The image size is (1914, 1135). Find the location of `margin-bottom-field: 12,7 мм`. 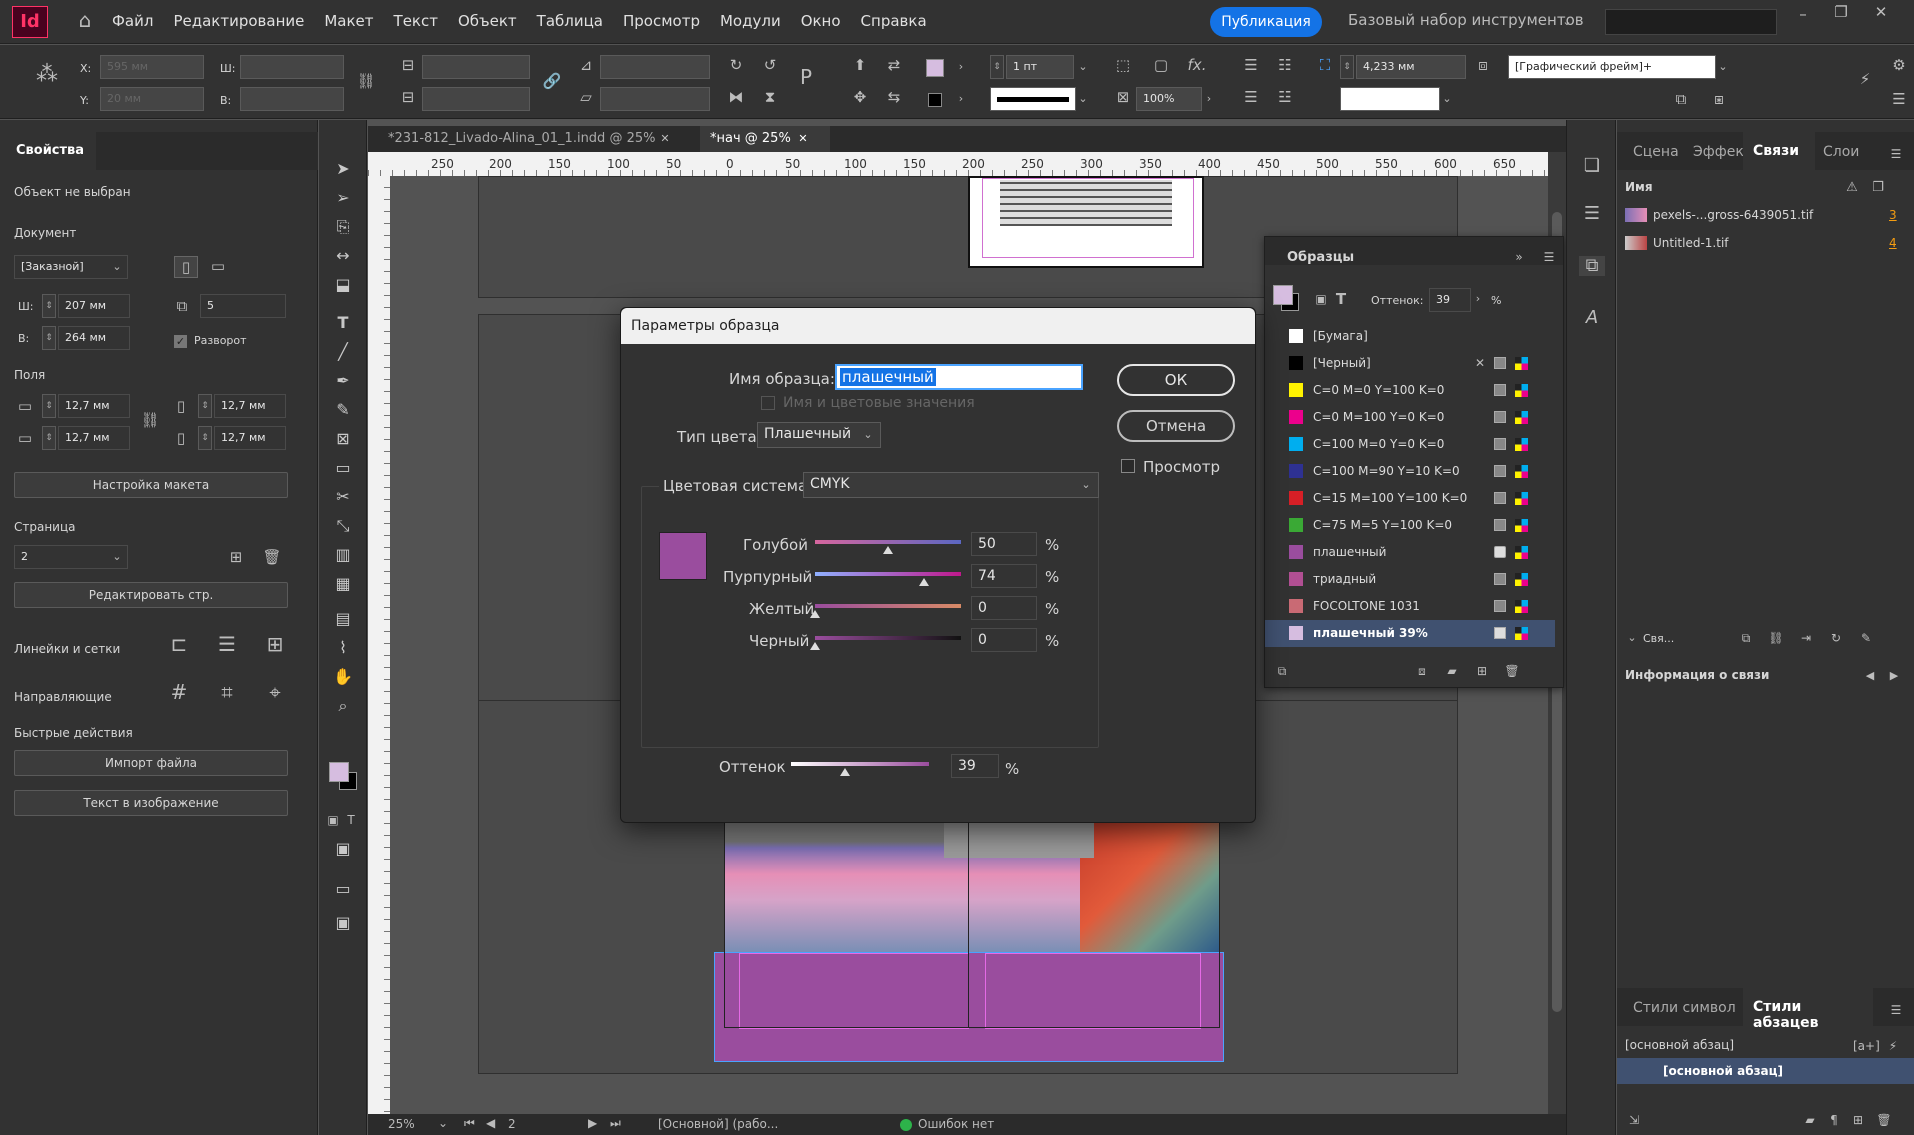

margin-bottom-field: 12,7 мм is located at coordinates (94, 438).